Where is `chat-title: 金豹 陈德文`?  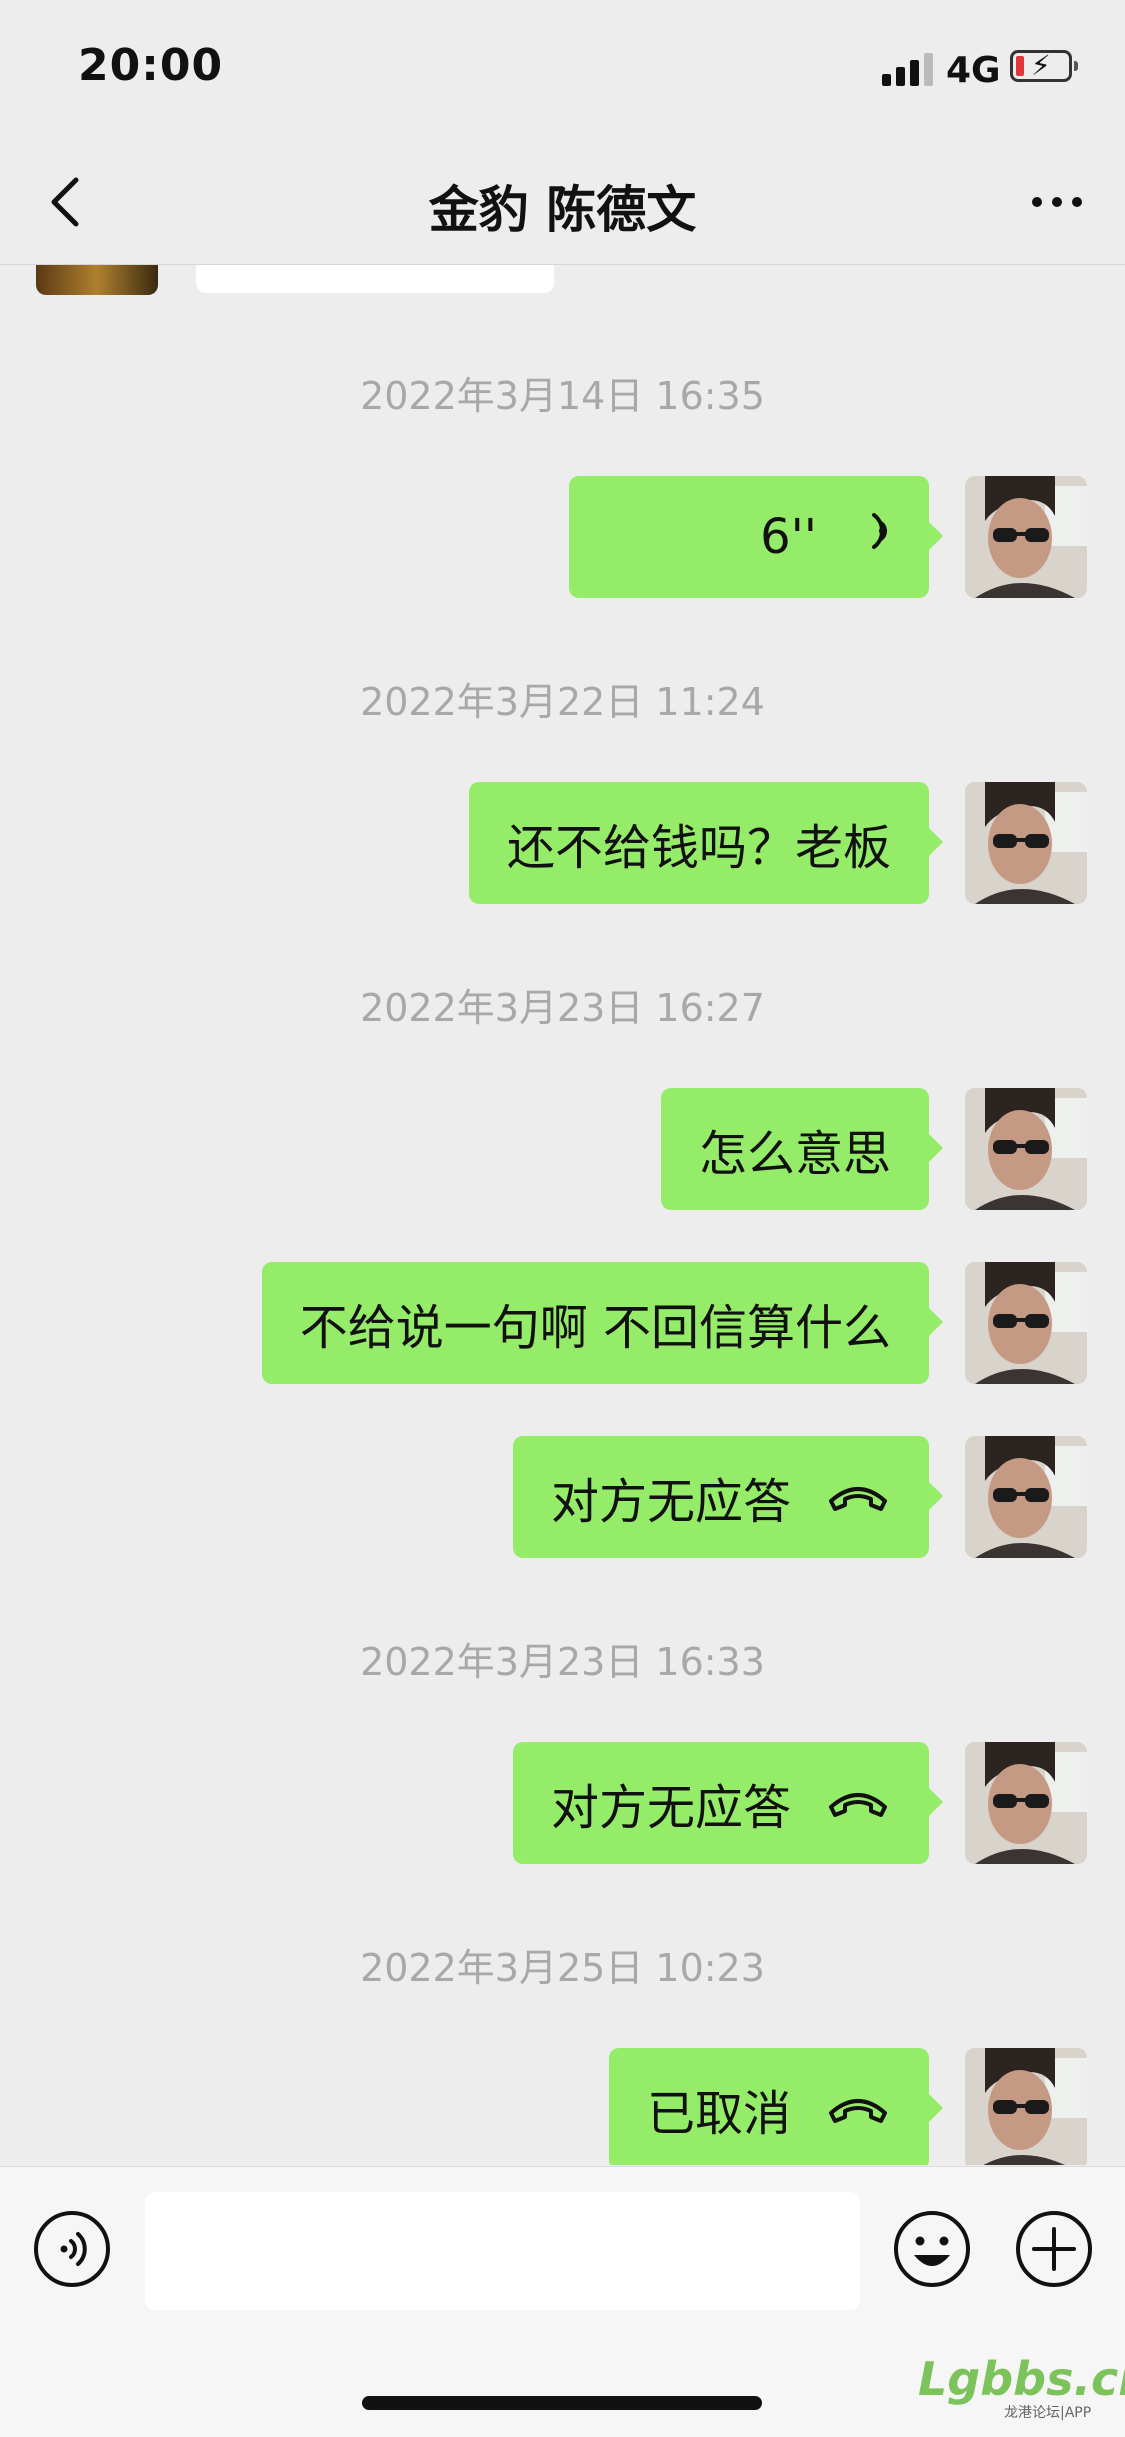 chat-title: 金豹 陈德文 is located at coordinates (562, 210).